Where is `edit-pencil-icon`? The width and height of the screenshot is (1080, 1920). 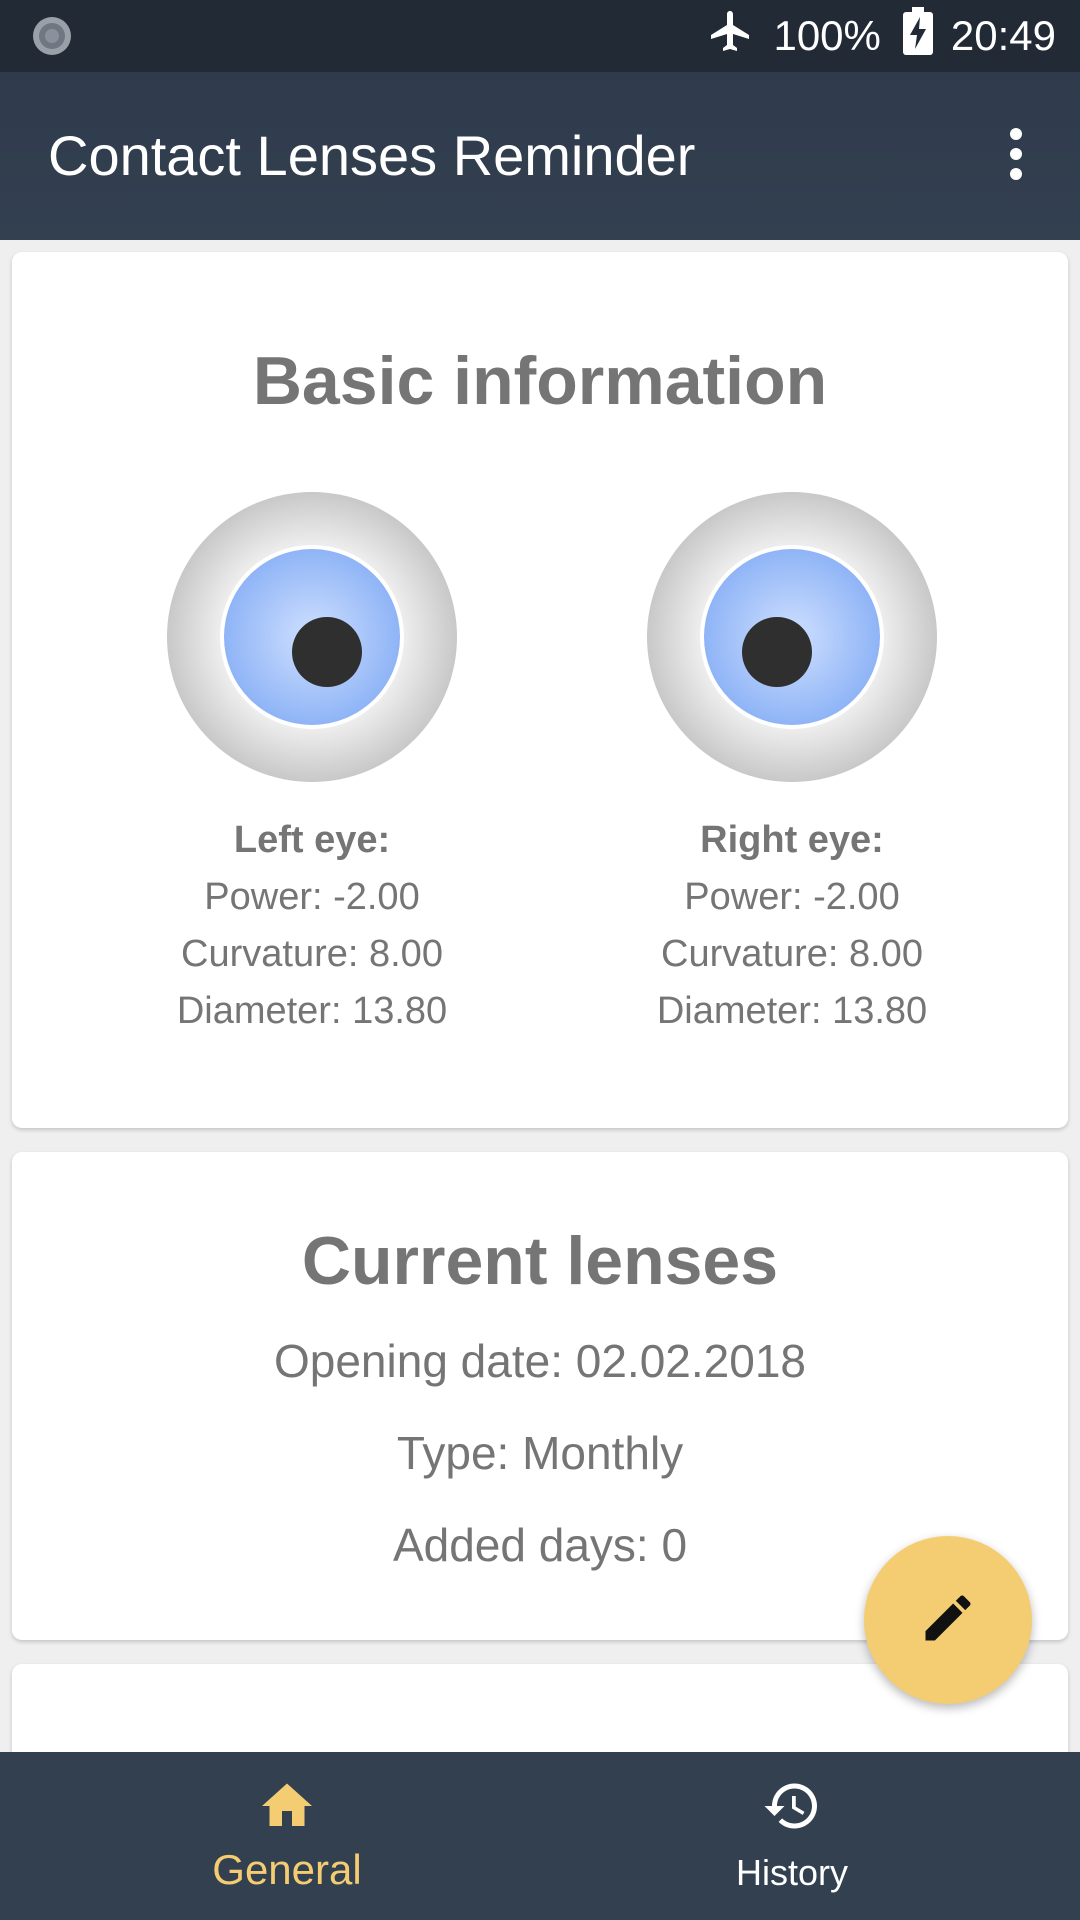 edit-pencil-icon is located at coordinates (948, 1620).